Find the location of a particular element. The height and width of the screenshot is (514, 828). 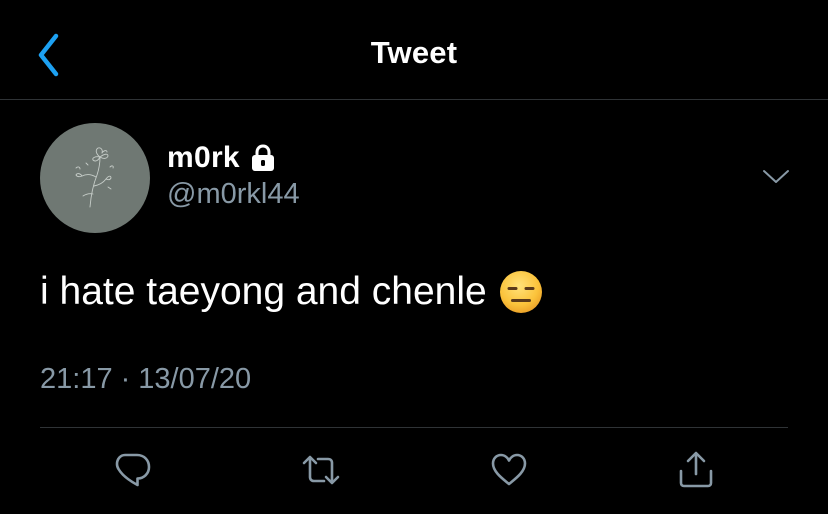

share-icon is located at coordinates (696, 469).